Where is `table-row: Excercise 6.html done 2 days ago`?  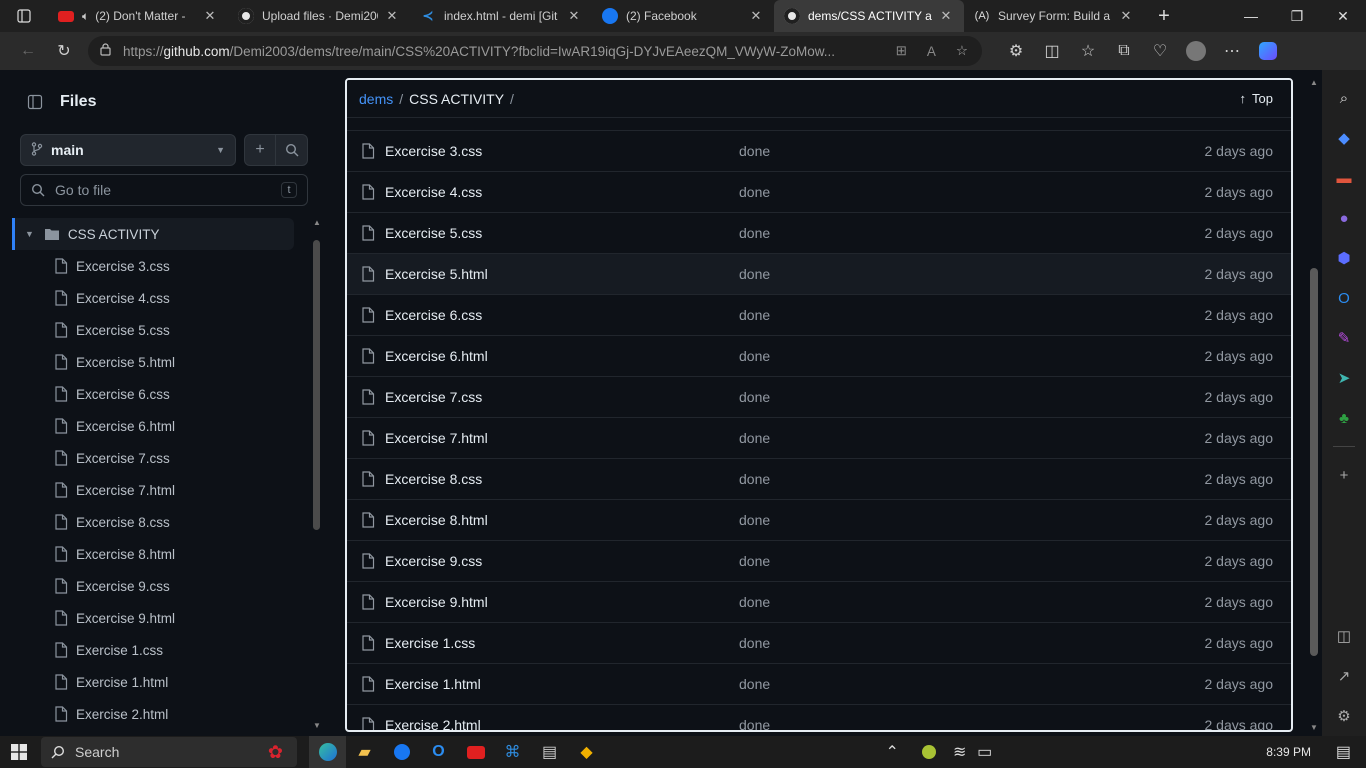 table-row: Excercise 6.html done 2 days ago is located at coordinates (819, 355).